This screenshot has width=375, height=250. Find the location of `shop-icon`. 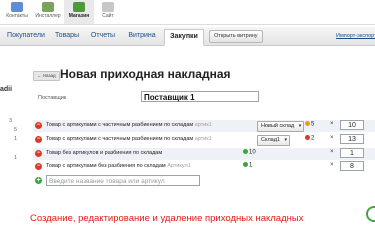

shop-icon is located at coordinates (79, 7).